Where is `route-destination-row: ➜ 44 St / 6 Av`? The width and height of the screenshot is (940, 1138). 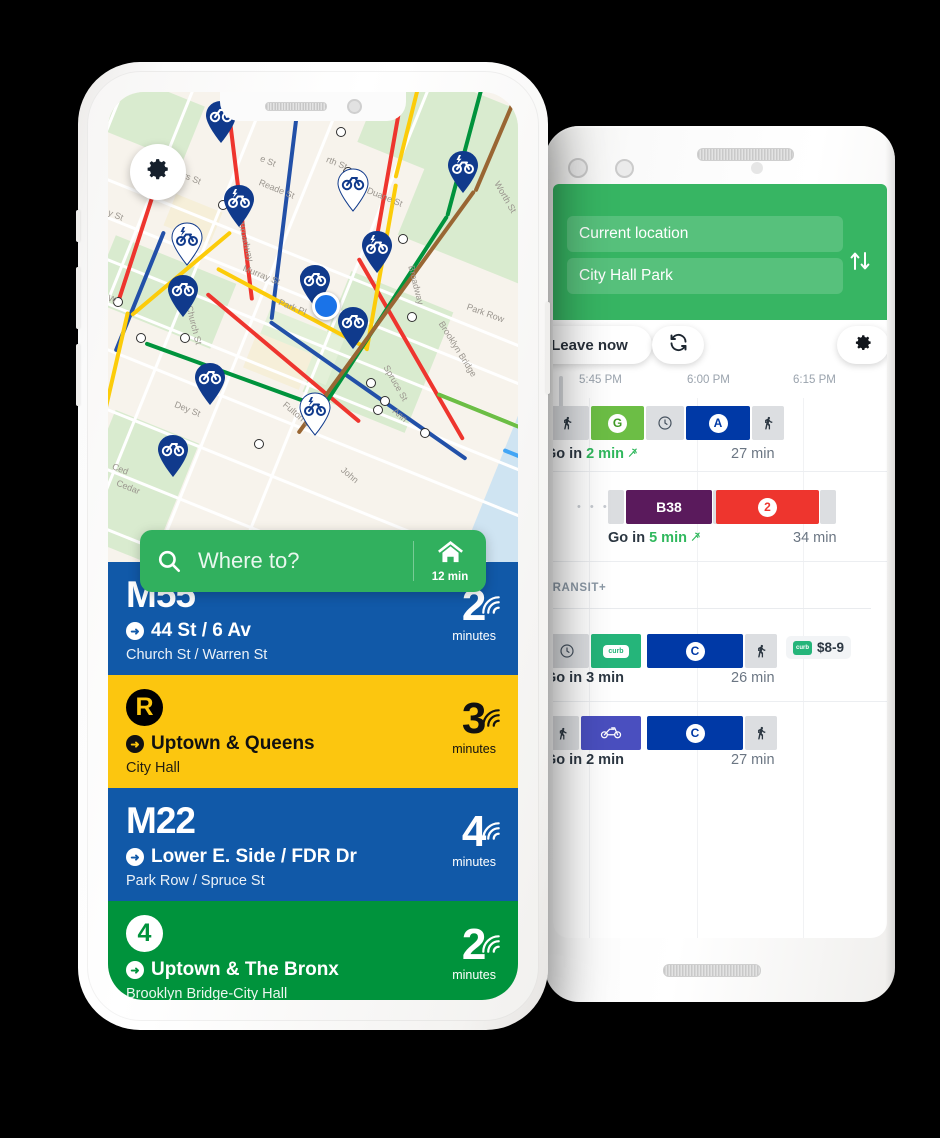
route-destination-row: ➜ 44 St / 6 Av is located at coordinates (313, 631).